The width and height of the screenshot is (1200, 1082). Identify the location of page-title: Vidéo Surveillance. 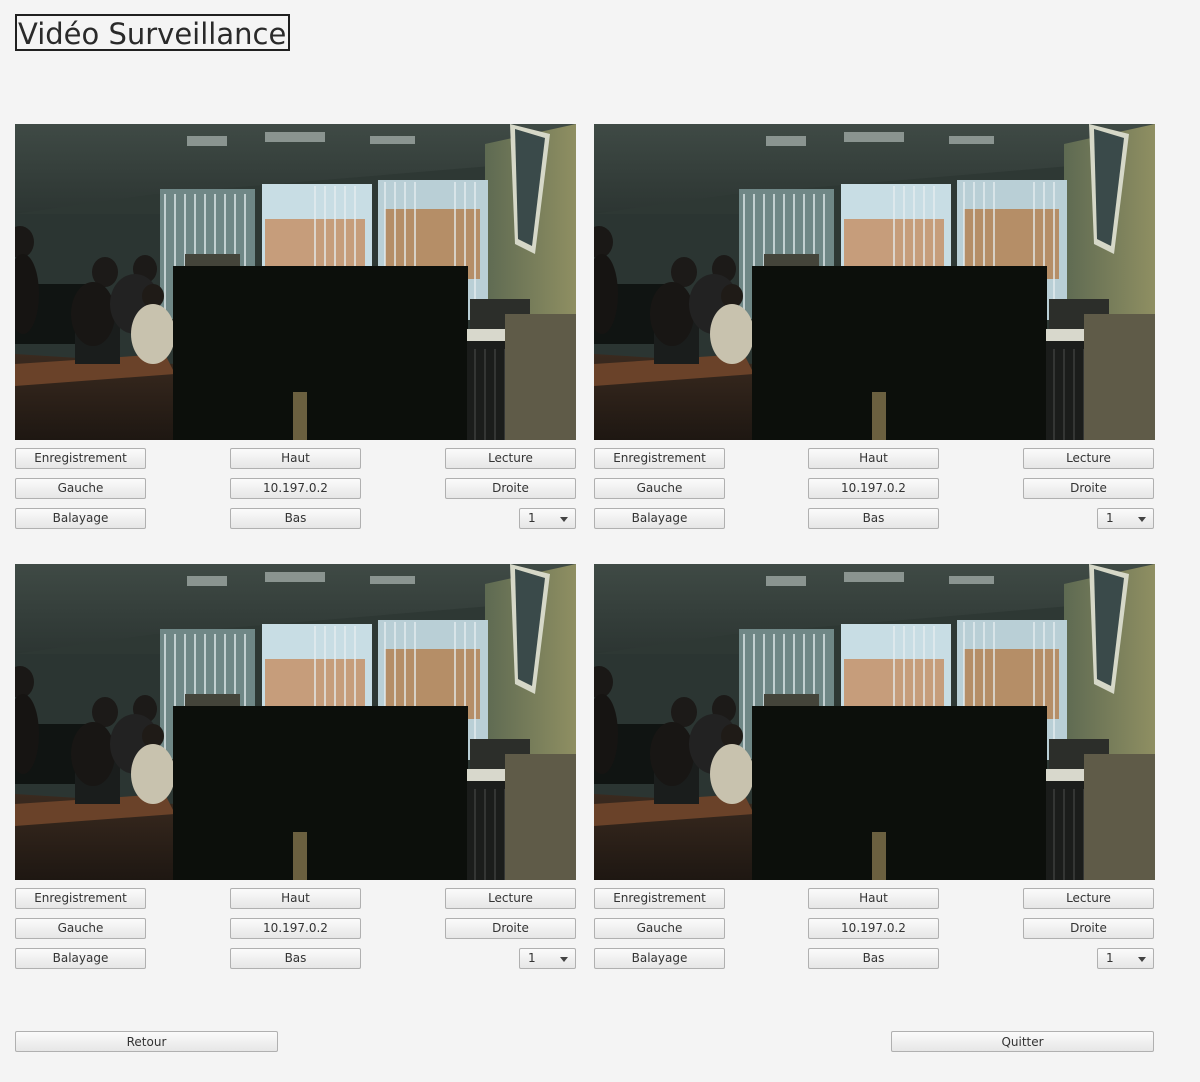
(152, 32).